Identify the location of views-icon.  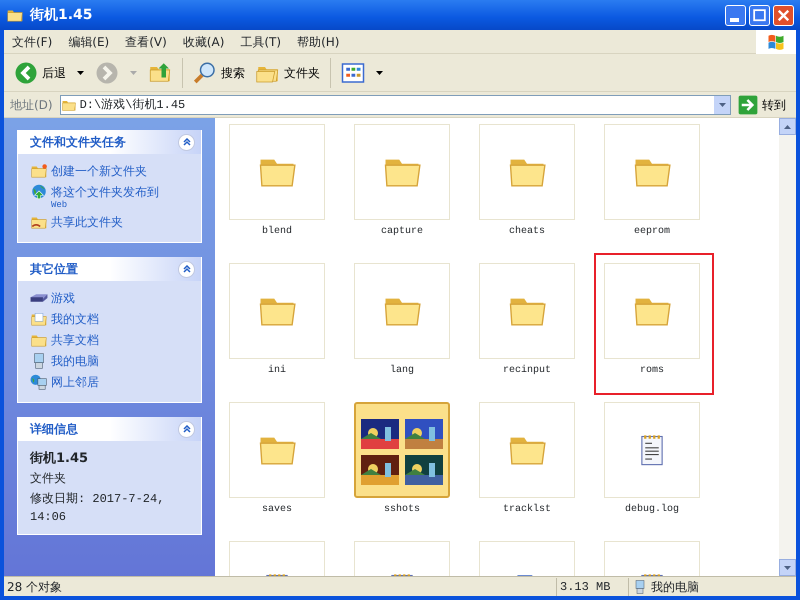
(353, 72).